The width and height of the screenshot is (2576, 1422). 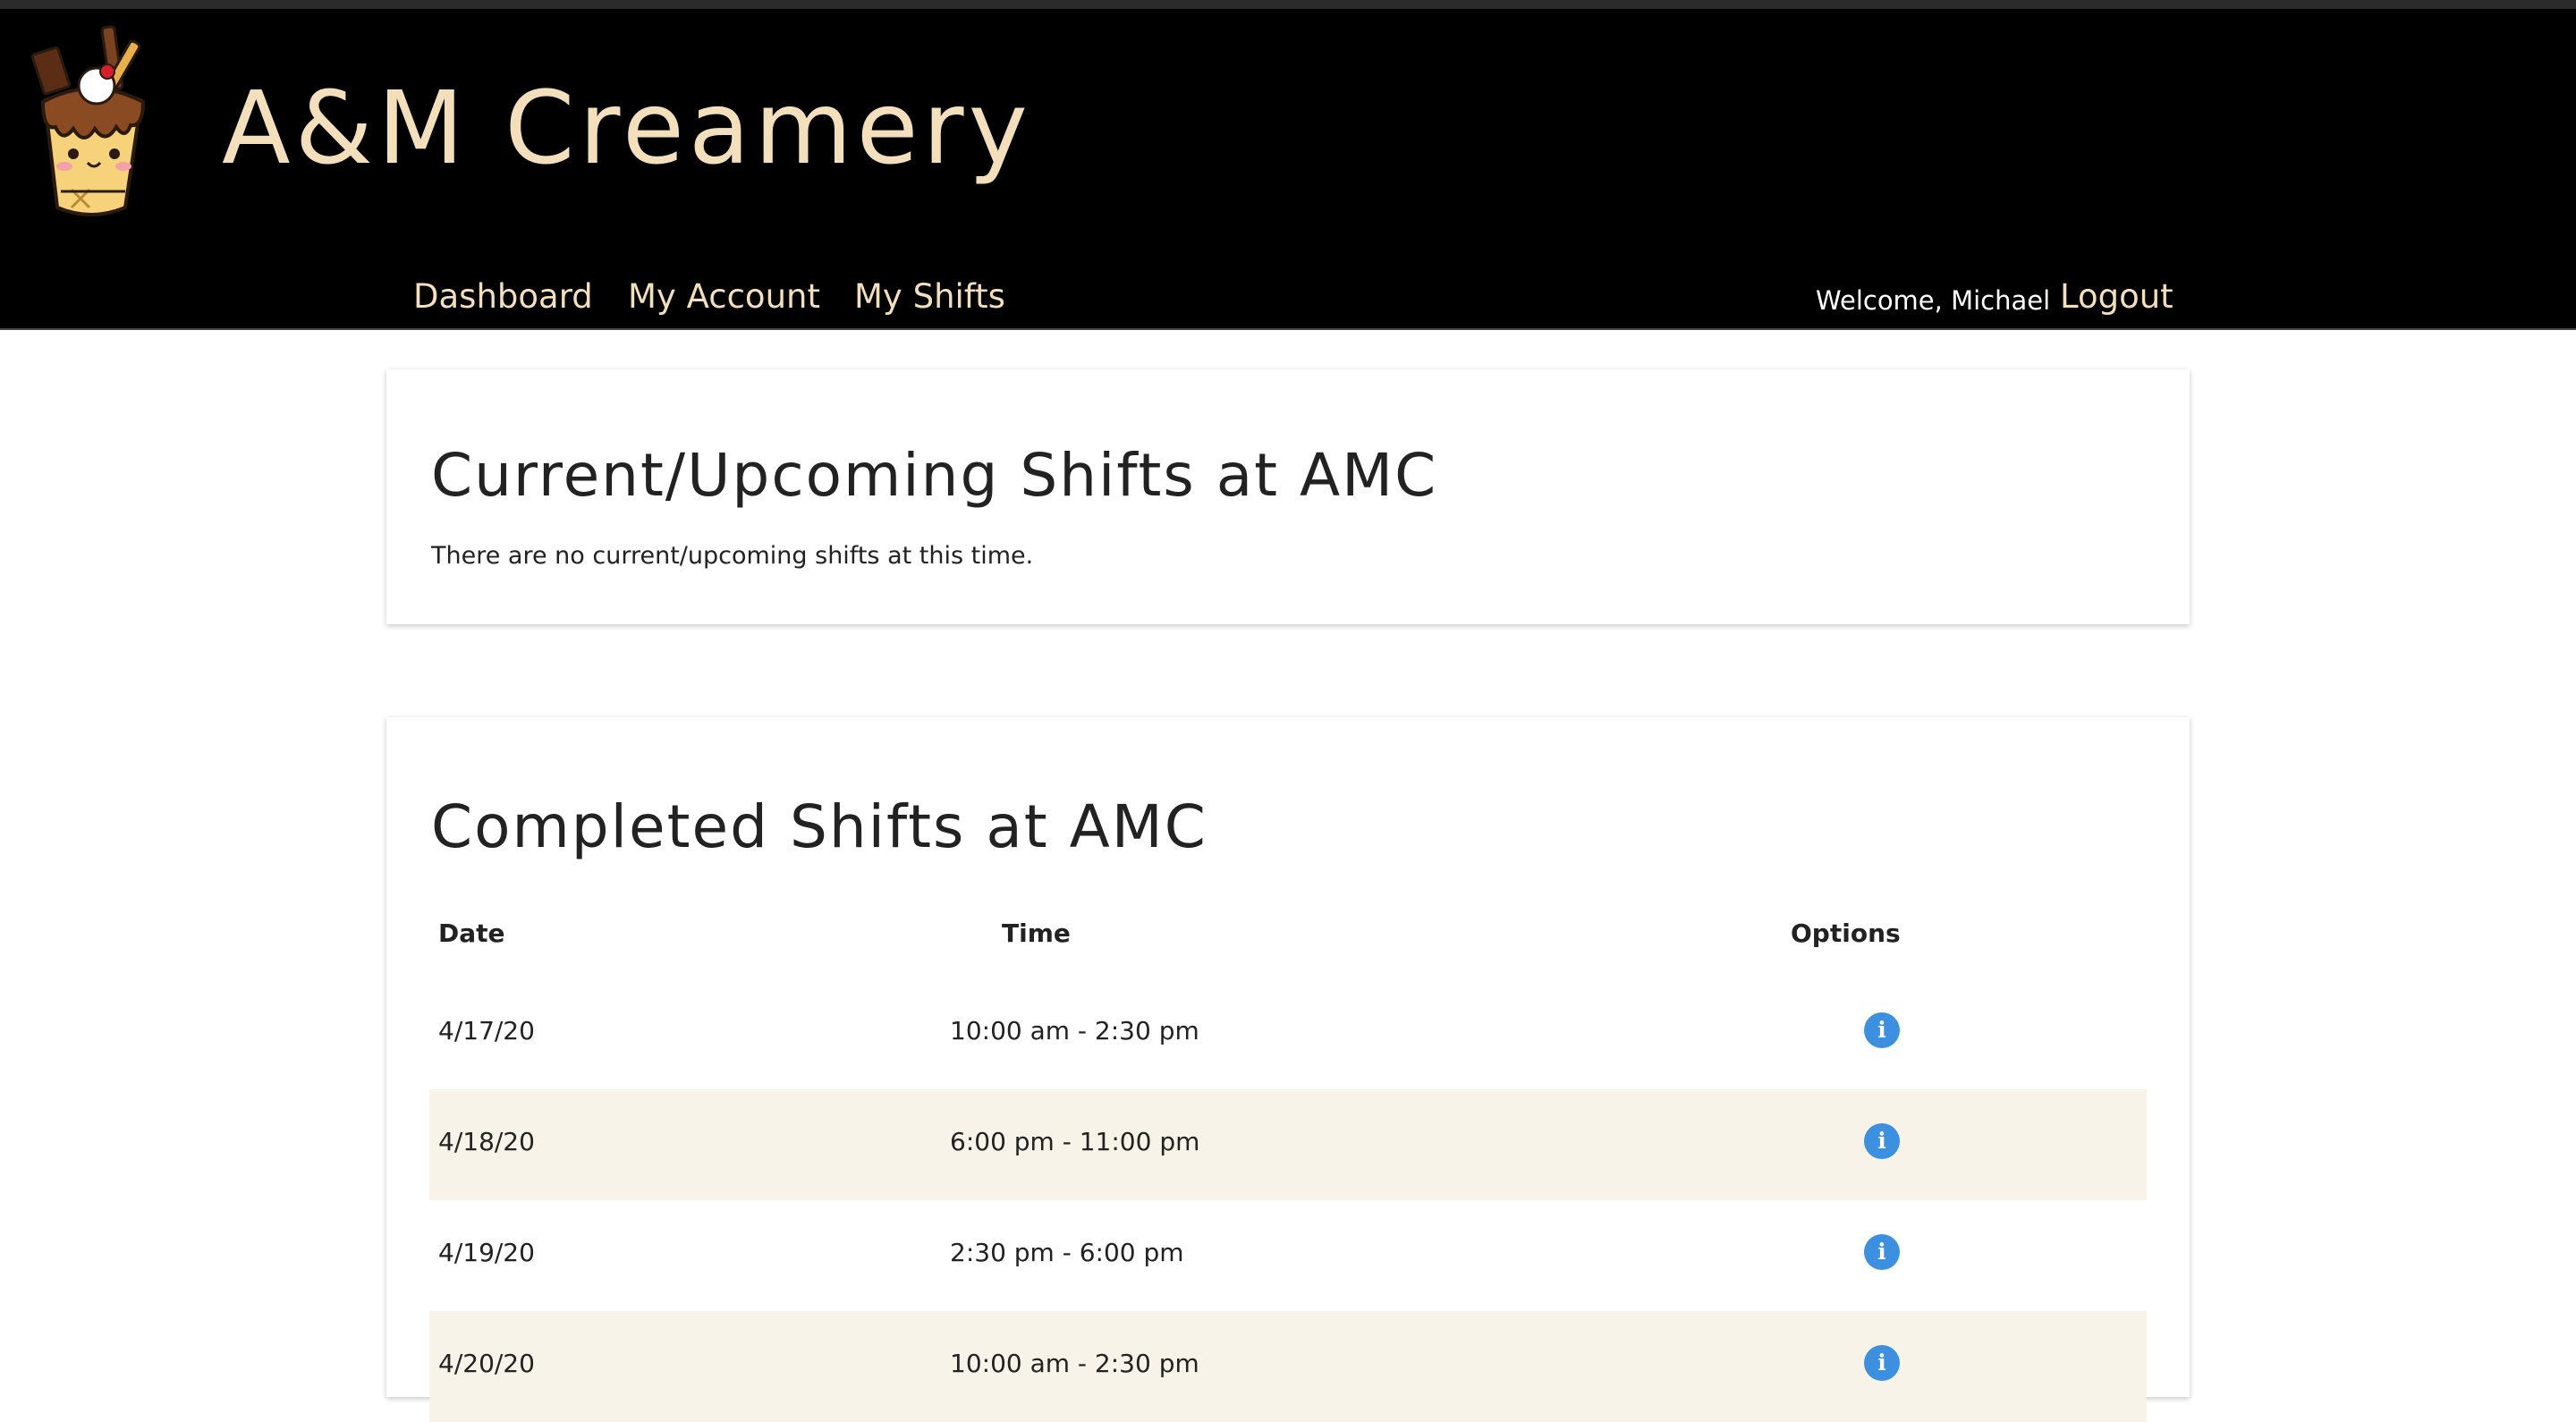 What do you see at coordinates (2117, 296) in the screenshot?
I see `logout-link: Logout` at bounding box center [2117, 296].